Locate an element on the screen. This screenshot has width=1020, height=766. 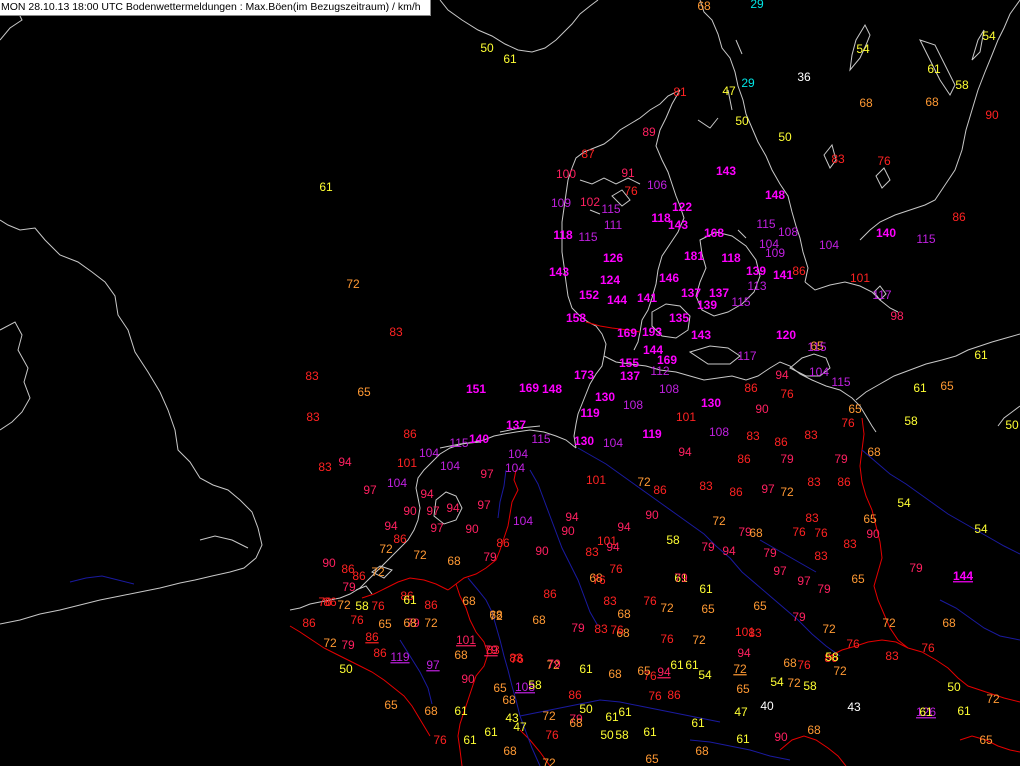
station-gust-value: 151 is located at coordinates (476, 389).